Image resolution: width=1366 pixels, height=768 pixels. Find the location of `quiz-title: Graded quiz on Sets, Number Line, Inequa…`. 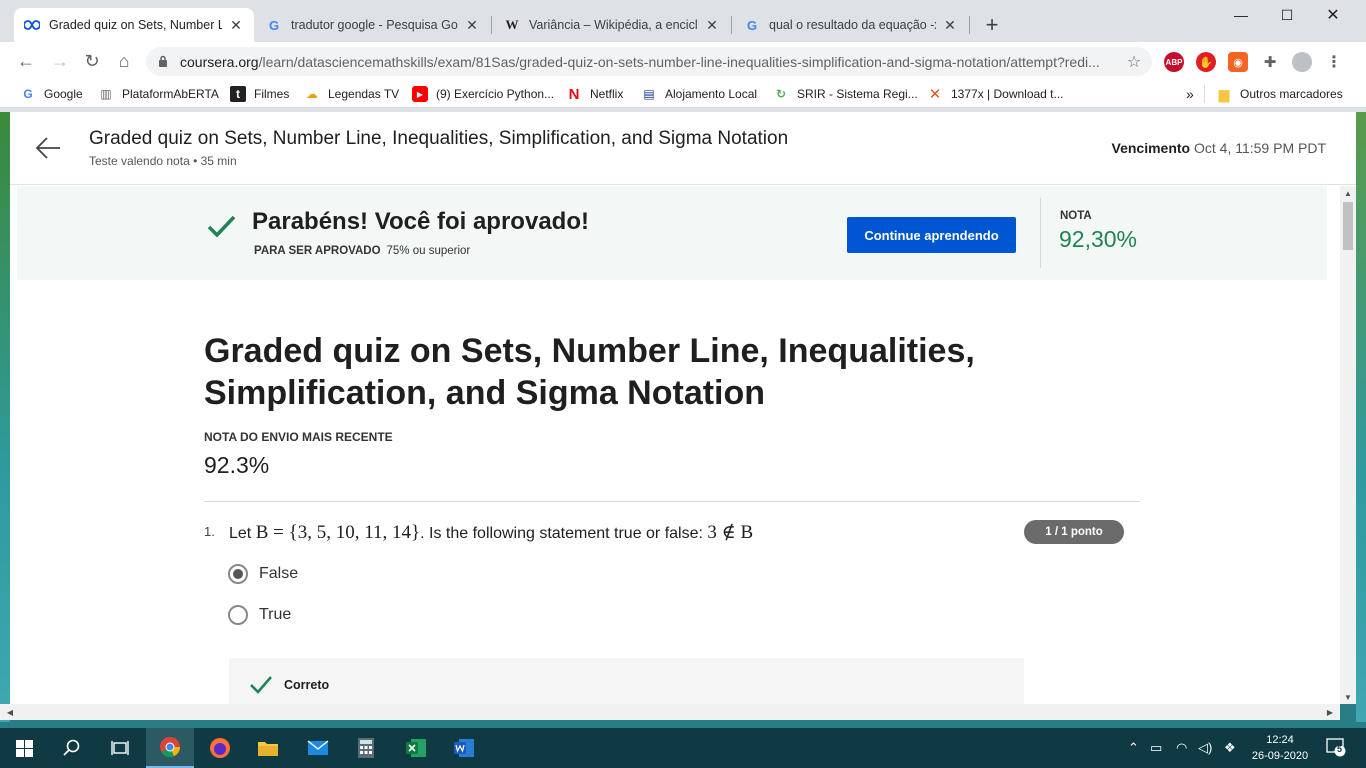

quiz-title: Graded quiz on Sets, Number Line, Inequa… is located at coordinates (589, 372).